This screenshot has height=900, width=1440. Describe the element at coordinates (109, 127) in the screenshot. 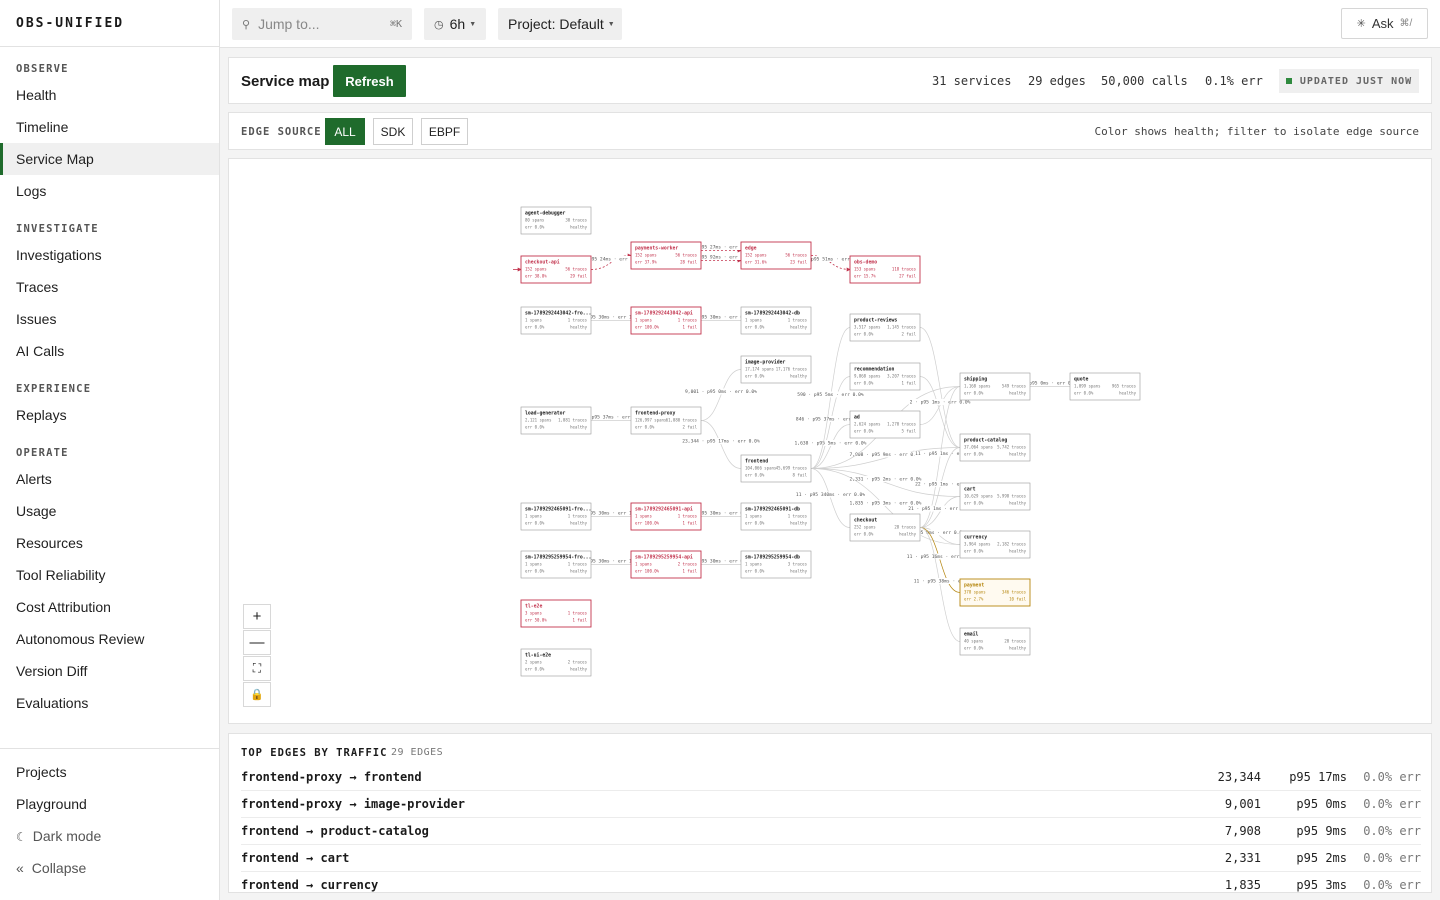

I see `sidebar-item-timeline: Timeline` at that location.